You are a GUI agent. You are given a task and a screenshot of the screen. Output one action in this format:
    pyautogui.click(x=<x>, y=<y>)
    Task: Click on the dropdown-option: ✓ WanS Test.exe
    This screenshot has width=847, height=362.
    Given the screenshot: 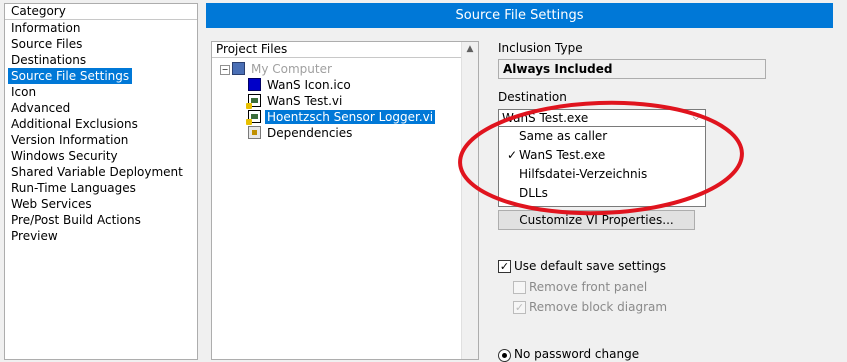 What is the action you would take?
    pyautogui.click(x=602, y=155)
    